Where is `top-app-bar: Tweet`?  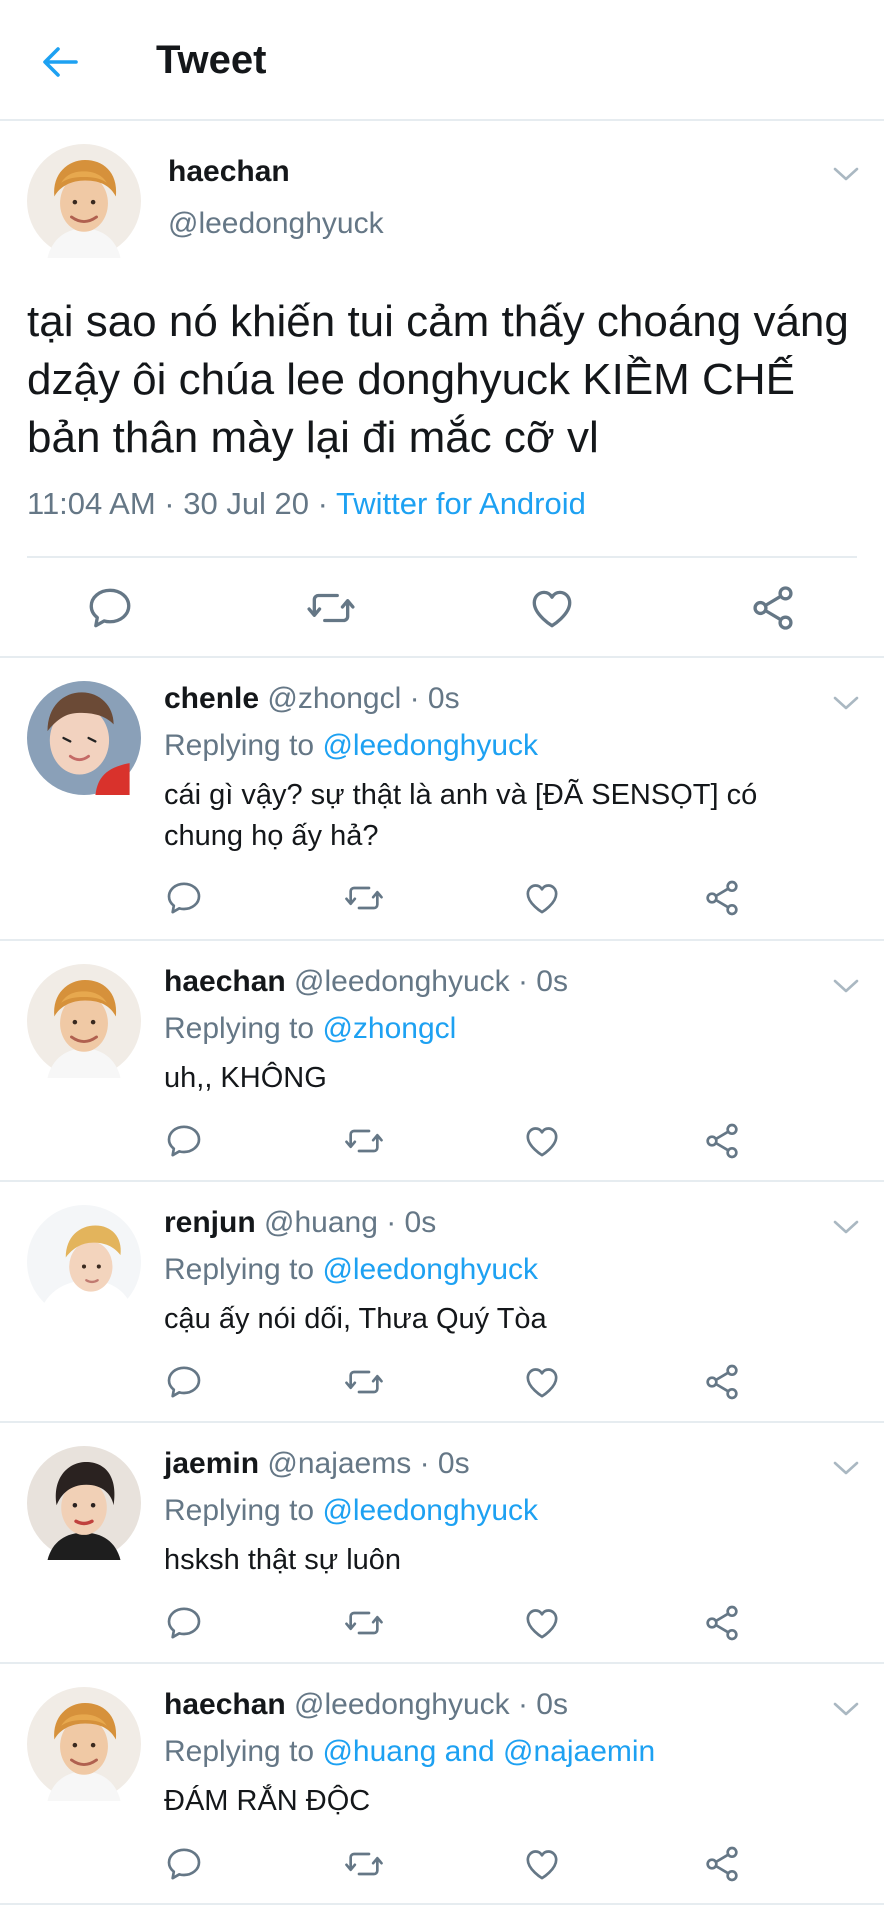 top-app-bar: Tweet is located at coordinates (442, 60).